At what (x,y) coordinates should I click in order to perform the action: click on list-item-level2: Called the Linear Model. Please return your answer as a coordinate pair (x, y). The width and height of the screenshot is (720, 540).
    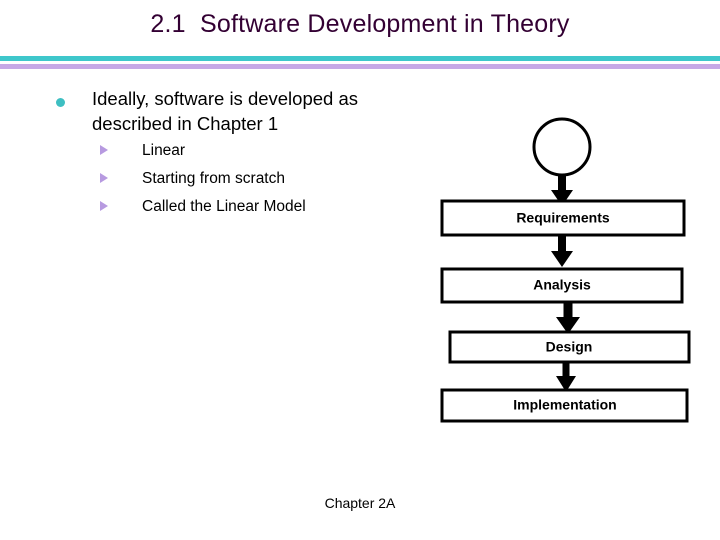
    Looking at the image, I should click on (230, 207).